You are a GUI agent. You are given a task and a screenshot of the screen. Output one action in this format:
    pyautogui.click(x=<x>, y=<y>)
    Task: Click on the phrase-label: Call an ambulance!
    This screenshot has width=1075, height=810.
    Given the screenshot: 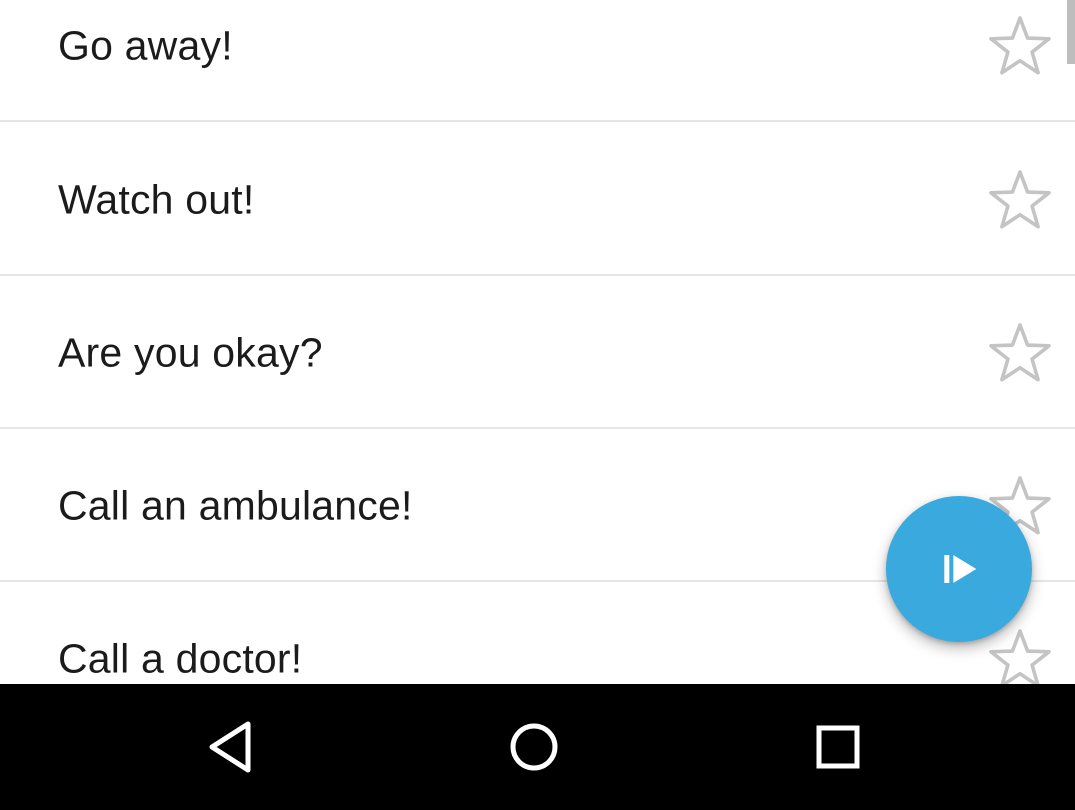 What is the action you would take?
    pyautogui.click(x=235, y=505)
    